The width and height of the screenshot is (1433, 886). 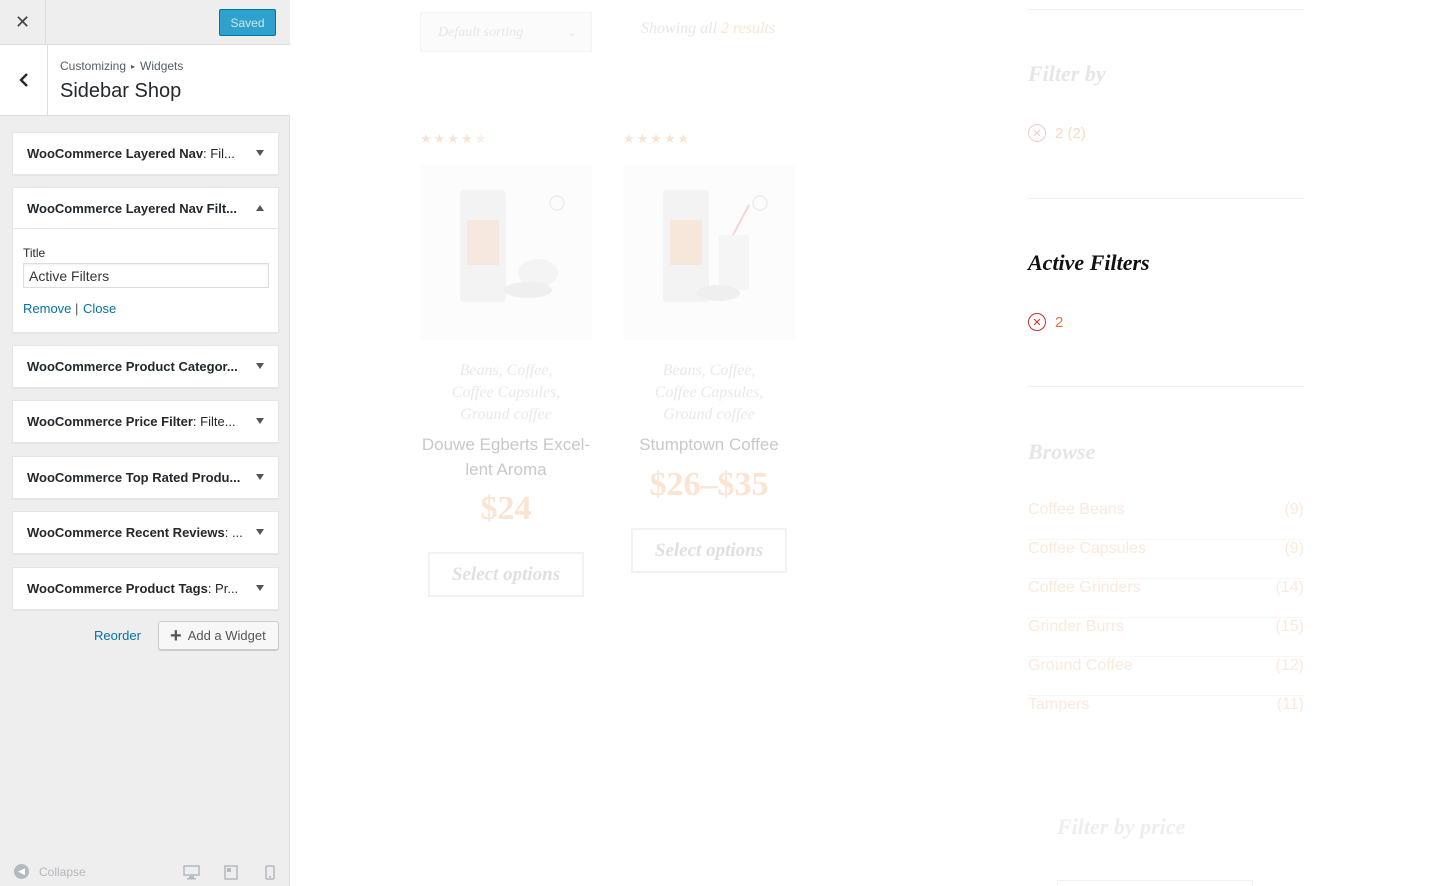 What do you see at coordinates (1289, 665) in the screenshot?
I see `category-count: (12)` at bounding box center [1289, 665].